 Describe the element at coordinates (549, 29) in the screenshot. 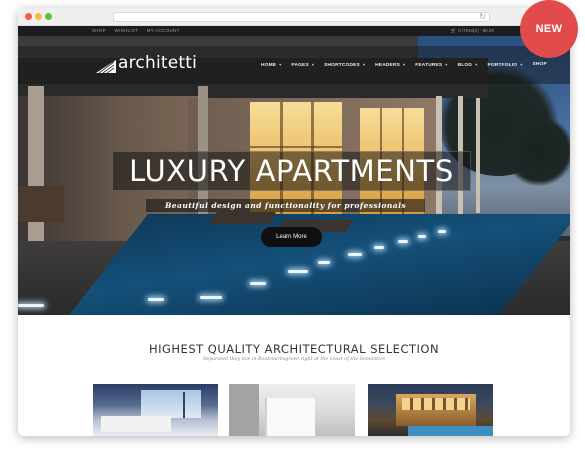

I see `new-badge: NEW` at that location.